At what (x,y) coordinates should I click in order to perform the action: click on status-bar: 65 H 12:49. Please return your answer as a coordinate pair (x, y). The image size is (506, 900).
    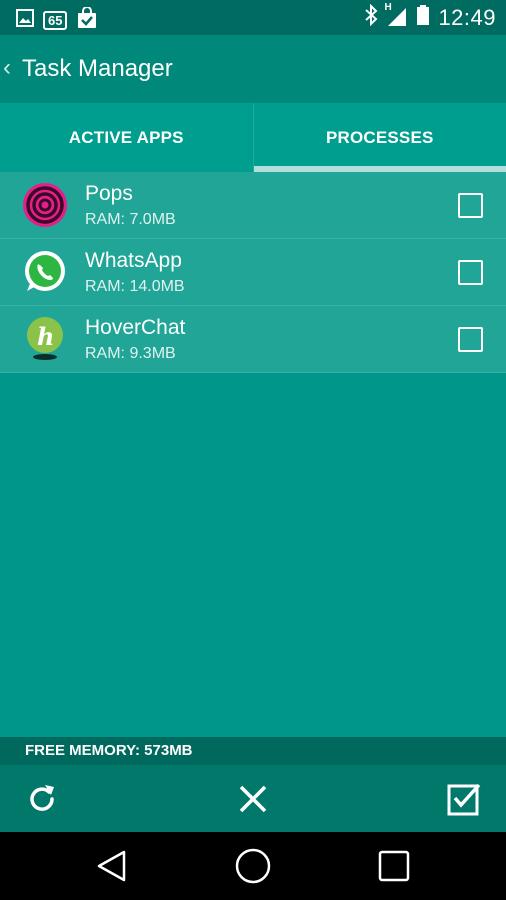
    Looking at the image, I should click on (253, 17).